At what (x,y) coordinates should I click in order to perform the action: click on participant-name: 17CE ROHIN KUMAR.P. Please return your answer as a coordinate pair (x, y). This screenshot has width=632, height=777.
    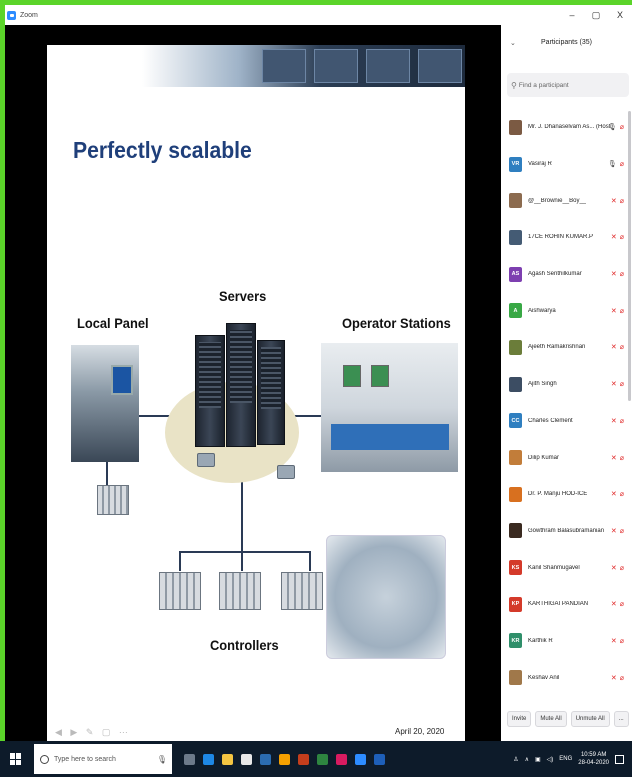
    Looking at the image, I should click on (561, 237).